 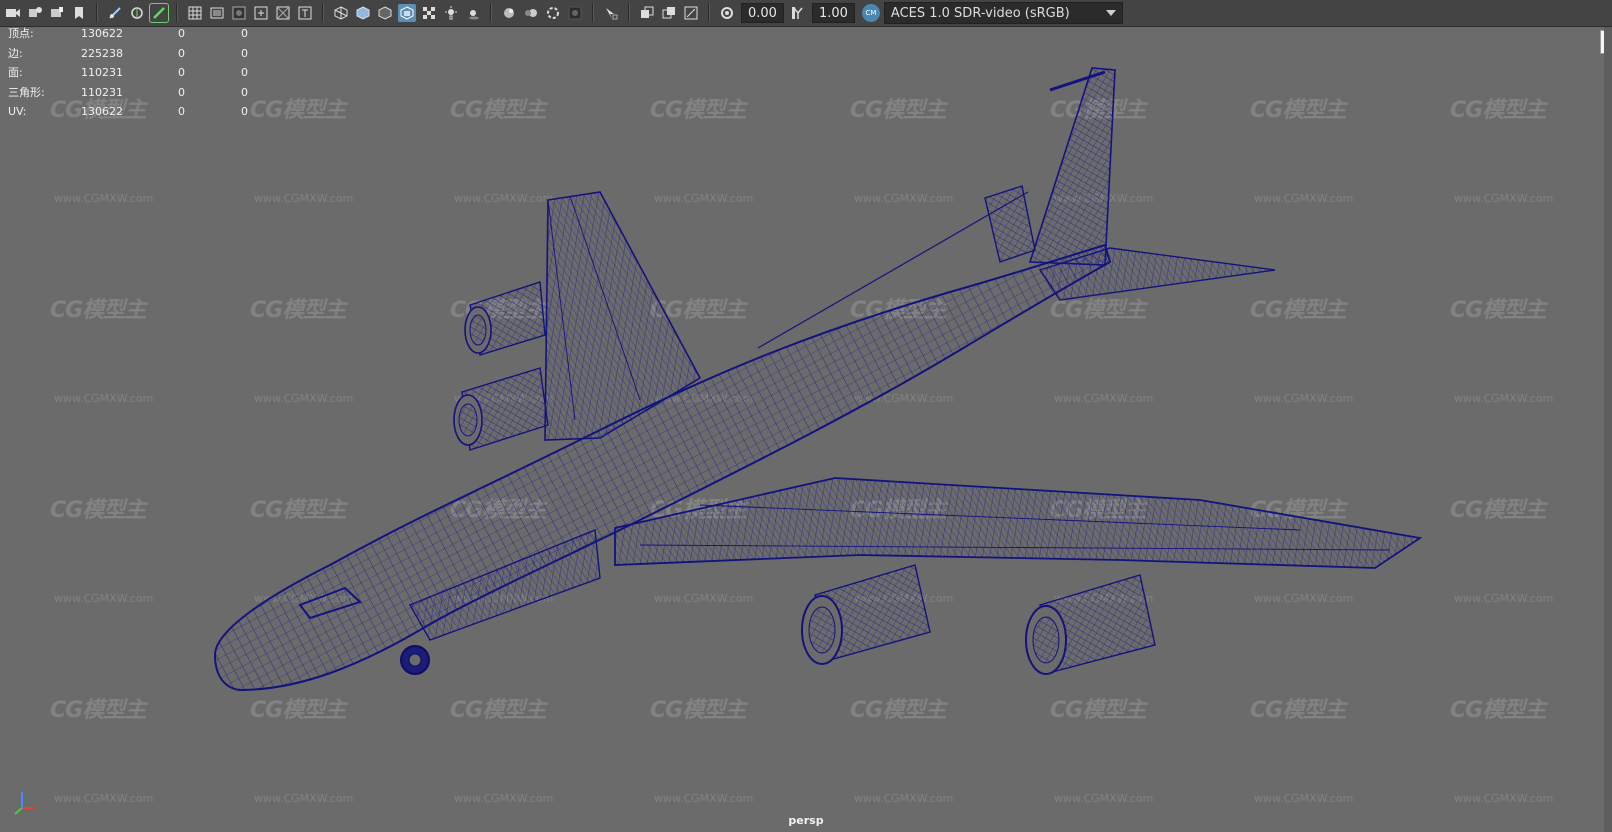 What do you see at coordinates (505, 318) in the screenshot?
I see `far-engine-upper` at bounding box center [505, 318].